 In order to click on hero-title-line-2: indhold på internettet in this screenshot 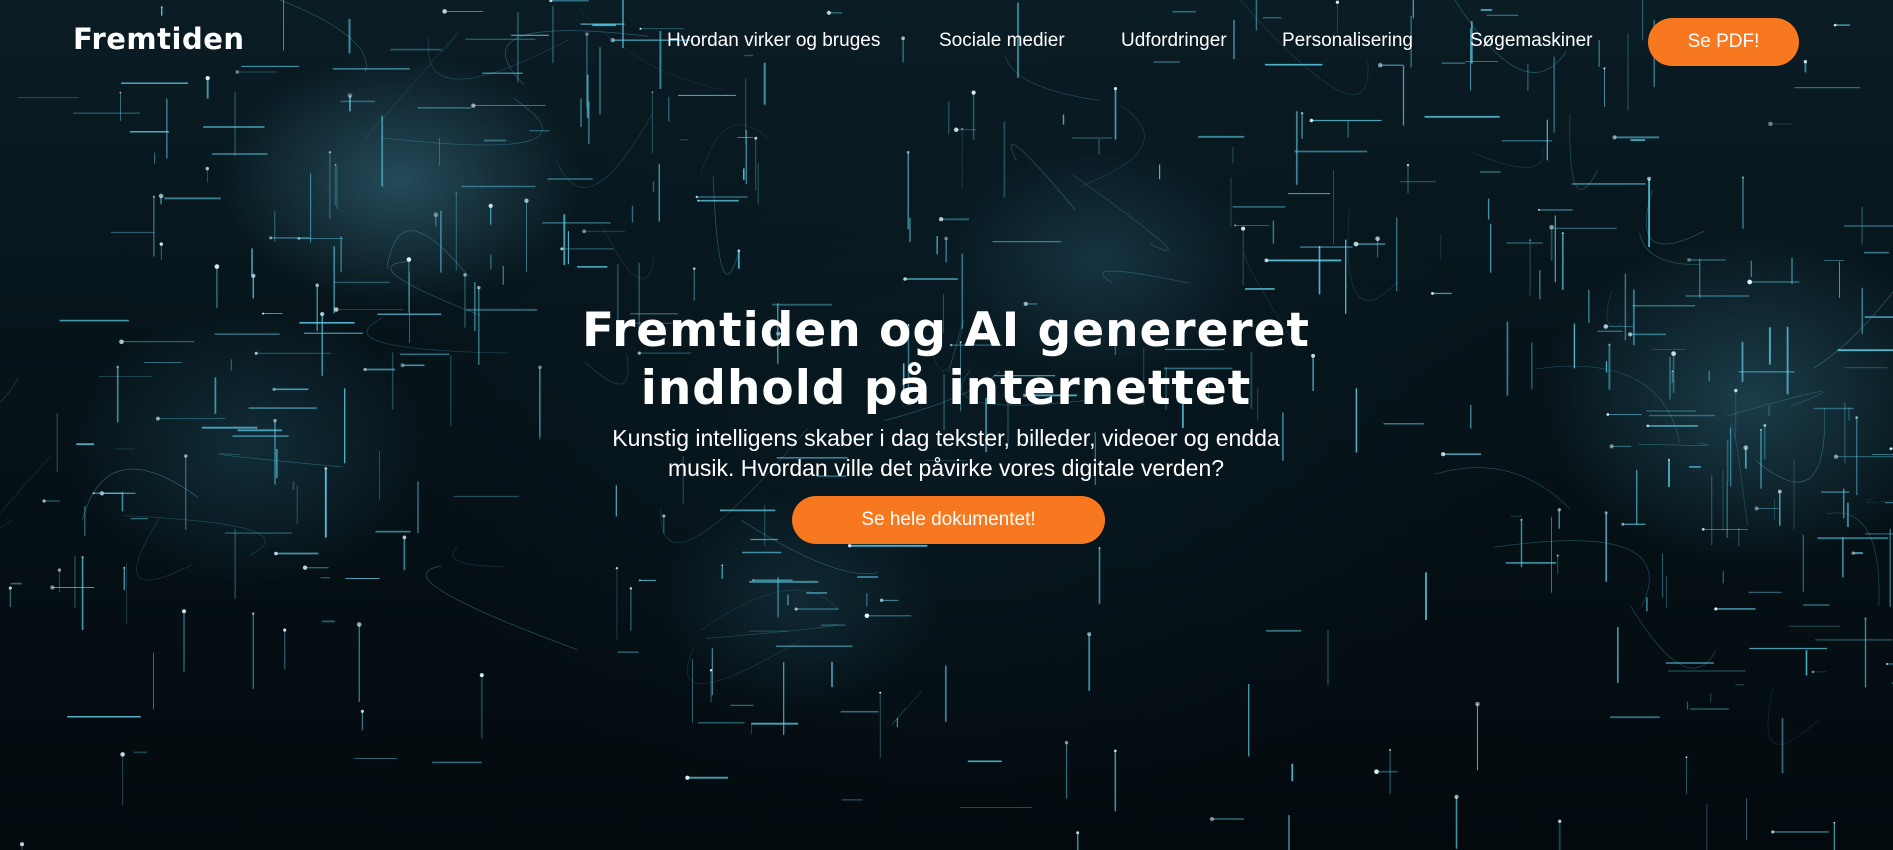, I will do `click(946, 388)`.